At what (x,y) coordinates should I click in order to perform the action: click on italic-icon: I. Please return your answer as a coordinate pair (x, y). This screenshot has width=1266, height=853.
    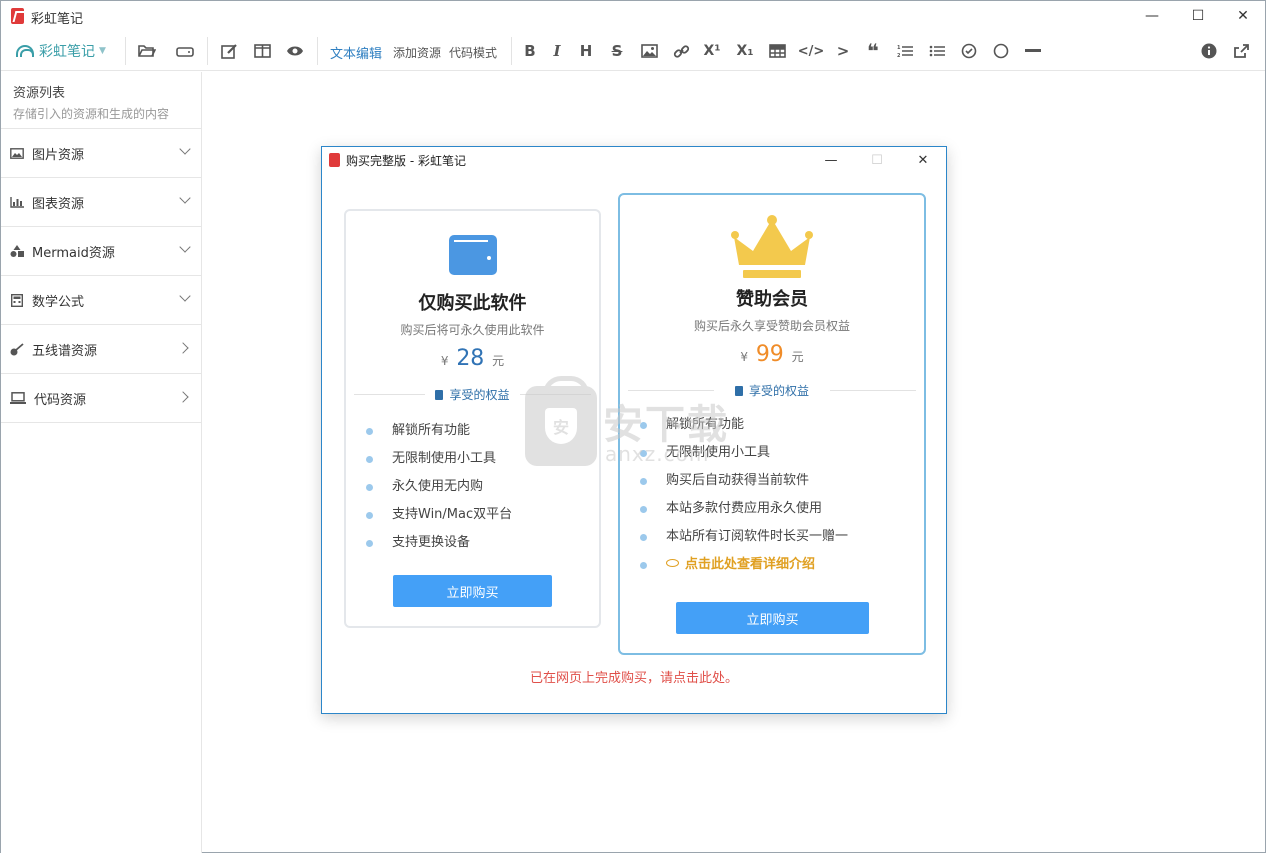
    Looking at the image, I should click on (557, 51).